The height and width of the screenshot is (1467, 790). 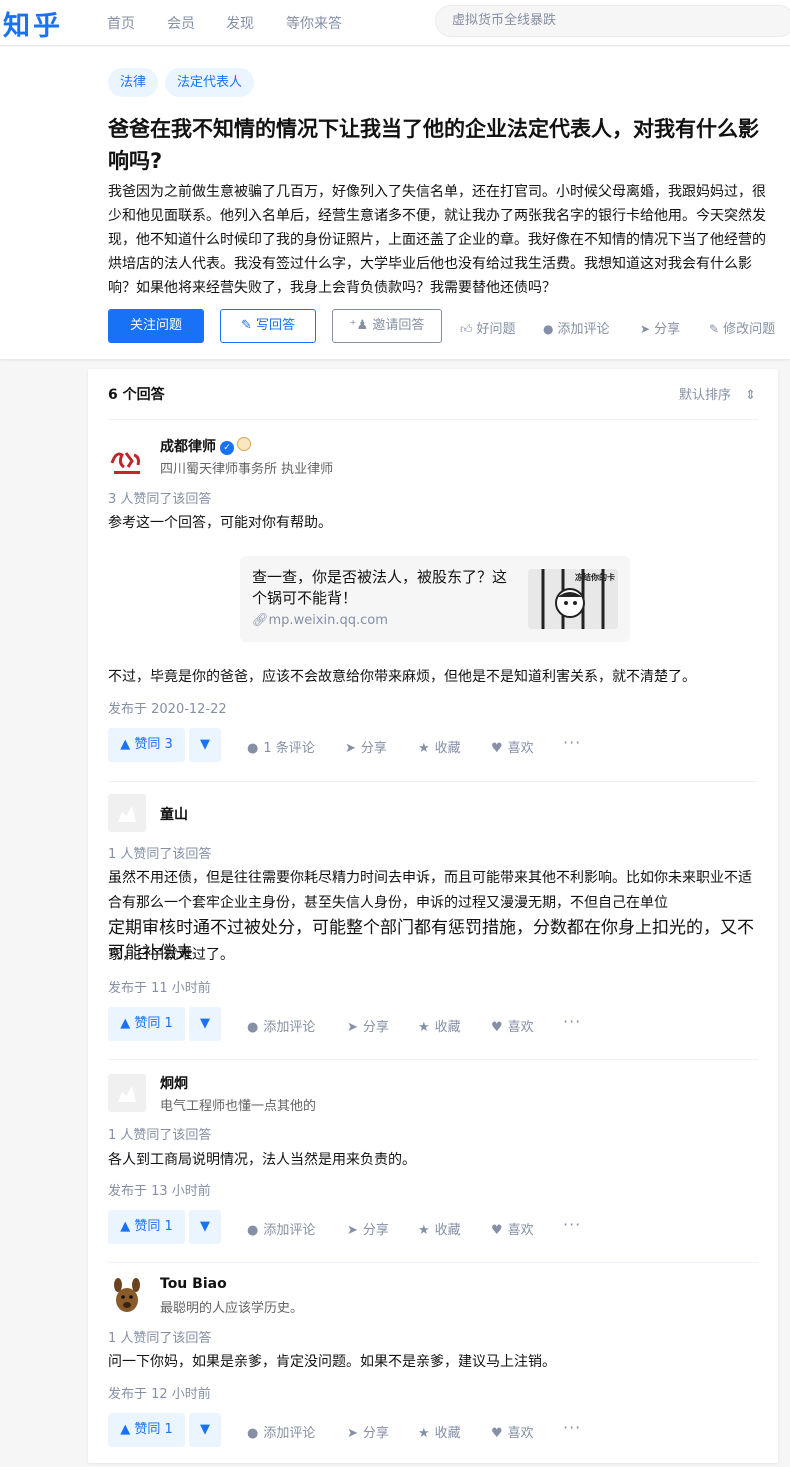 What do you see at coordinates (127, 1226) in the screenshot?
I see `caret-up-icon: ▲` at bounding box center [127, 1226].